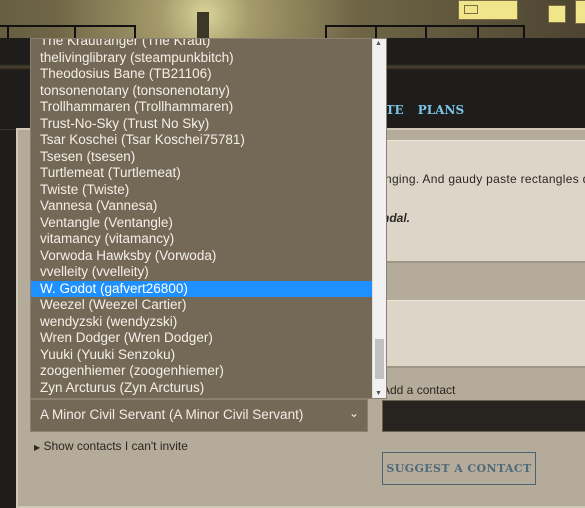 The height and width of the screenshot is (508, 585). I want to click on dropdown-option: Tsesen (tsesen), so click(202, 157).